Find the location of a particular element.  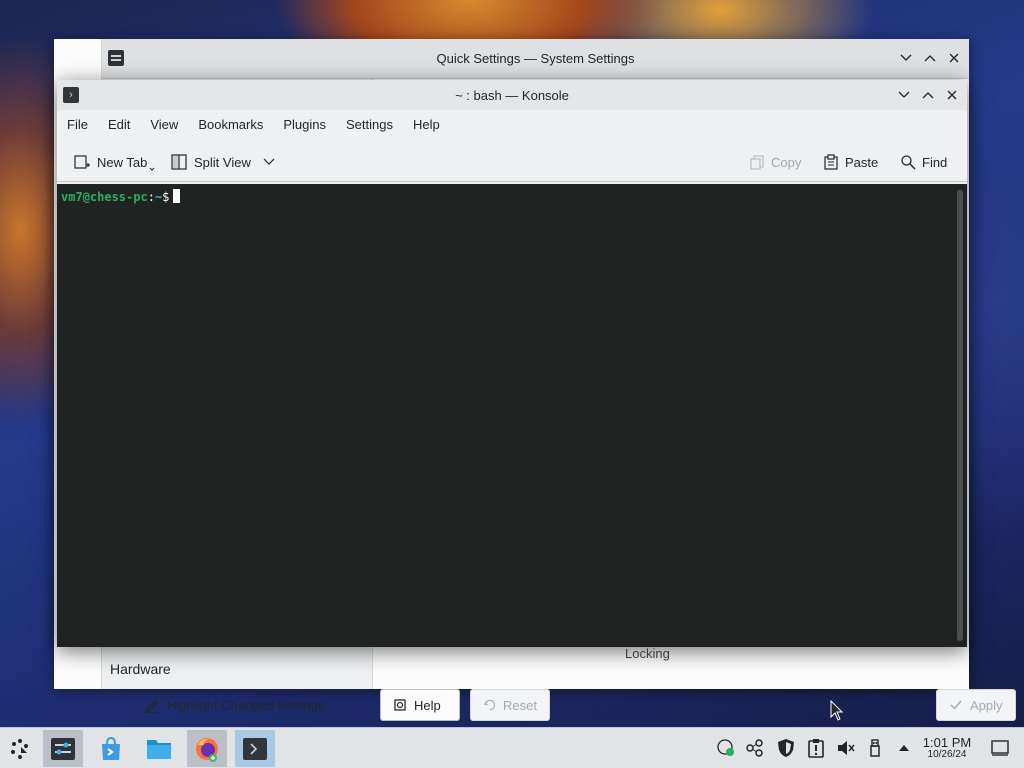

settings-window-title: Quick Settings — System Settings is located at coordinates (535, 58).